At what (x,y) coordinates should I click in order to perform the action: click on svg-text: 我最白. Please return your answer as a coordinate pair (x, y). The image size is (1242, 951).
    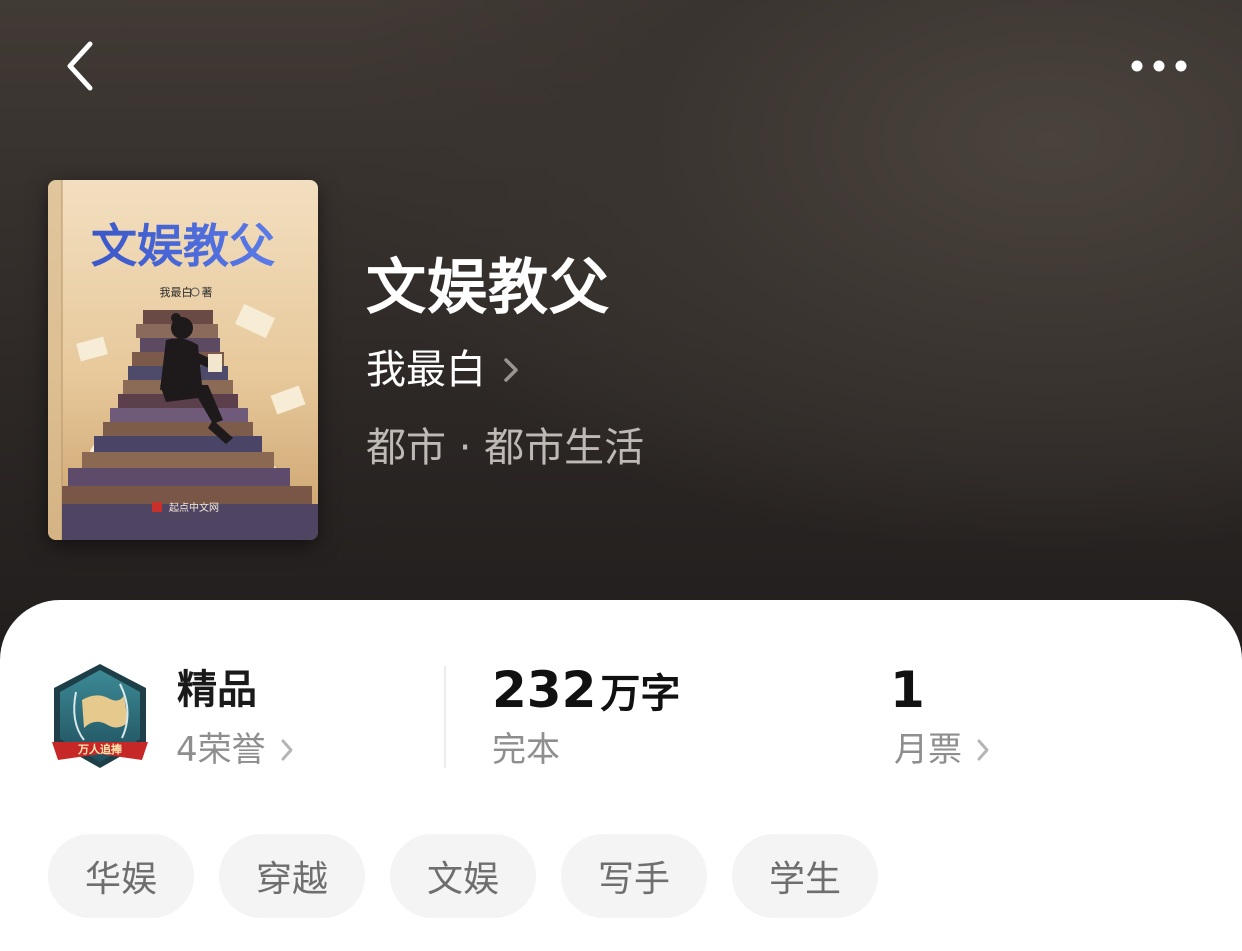
    Looking at the image, I should click on (176, 292).